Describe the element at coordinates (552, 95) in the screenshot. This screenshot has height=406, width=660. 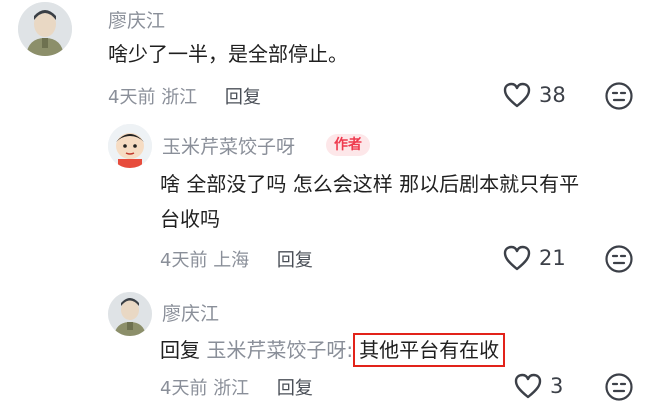
I see `like-count: 38` at that location.